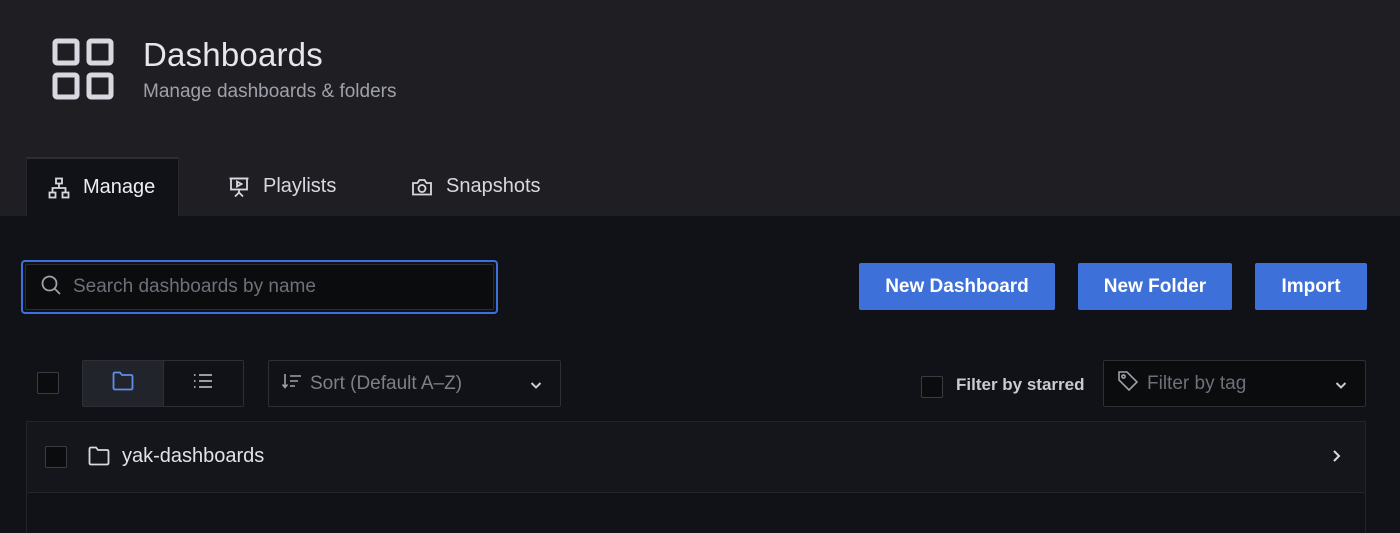 The width and height of the screenshot is (1400, 533). I want to click on folder-name: yak-dashboards, so click(193, 456).